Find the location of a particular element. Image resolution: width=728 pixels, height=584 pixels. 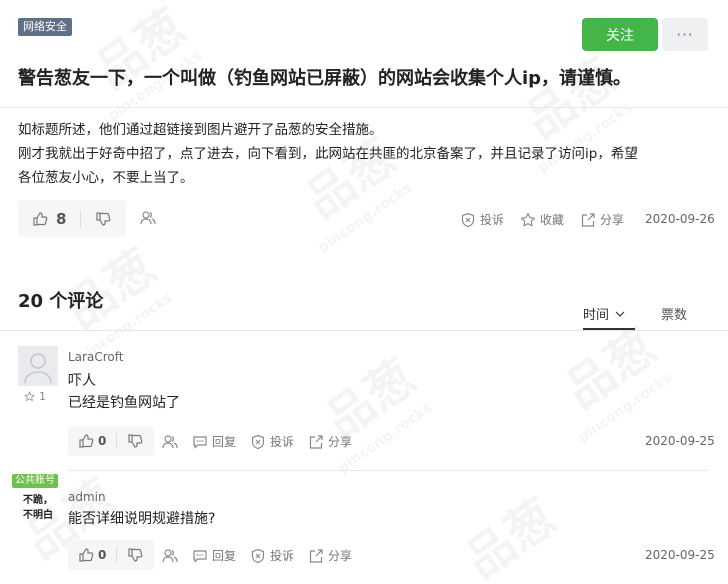

post-date: 2020-09-26 is located at coordinates (680, 219).